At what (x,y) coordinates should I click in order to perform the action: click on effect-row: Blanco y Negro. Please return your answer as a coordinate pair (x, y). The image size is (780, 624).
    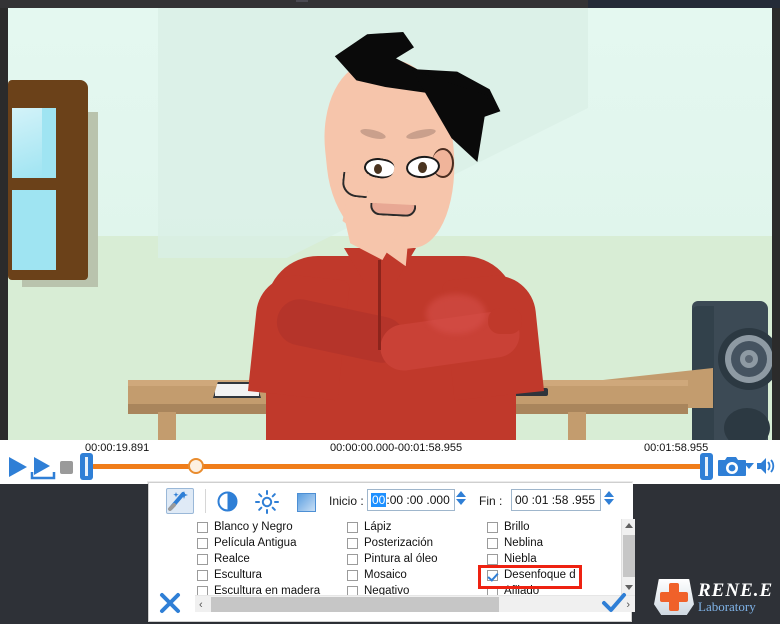
    Looking at the image, I should click on (272, 527).